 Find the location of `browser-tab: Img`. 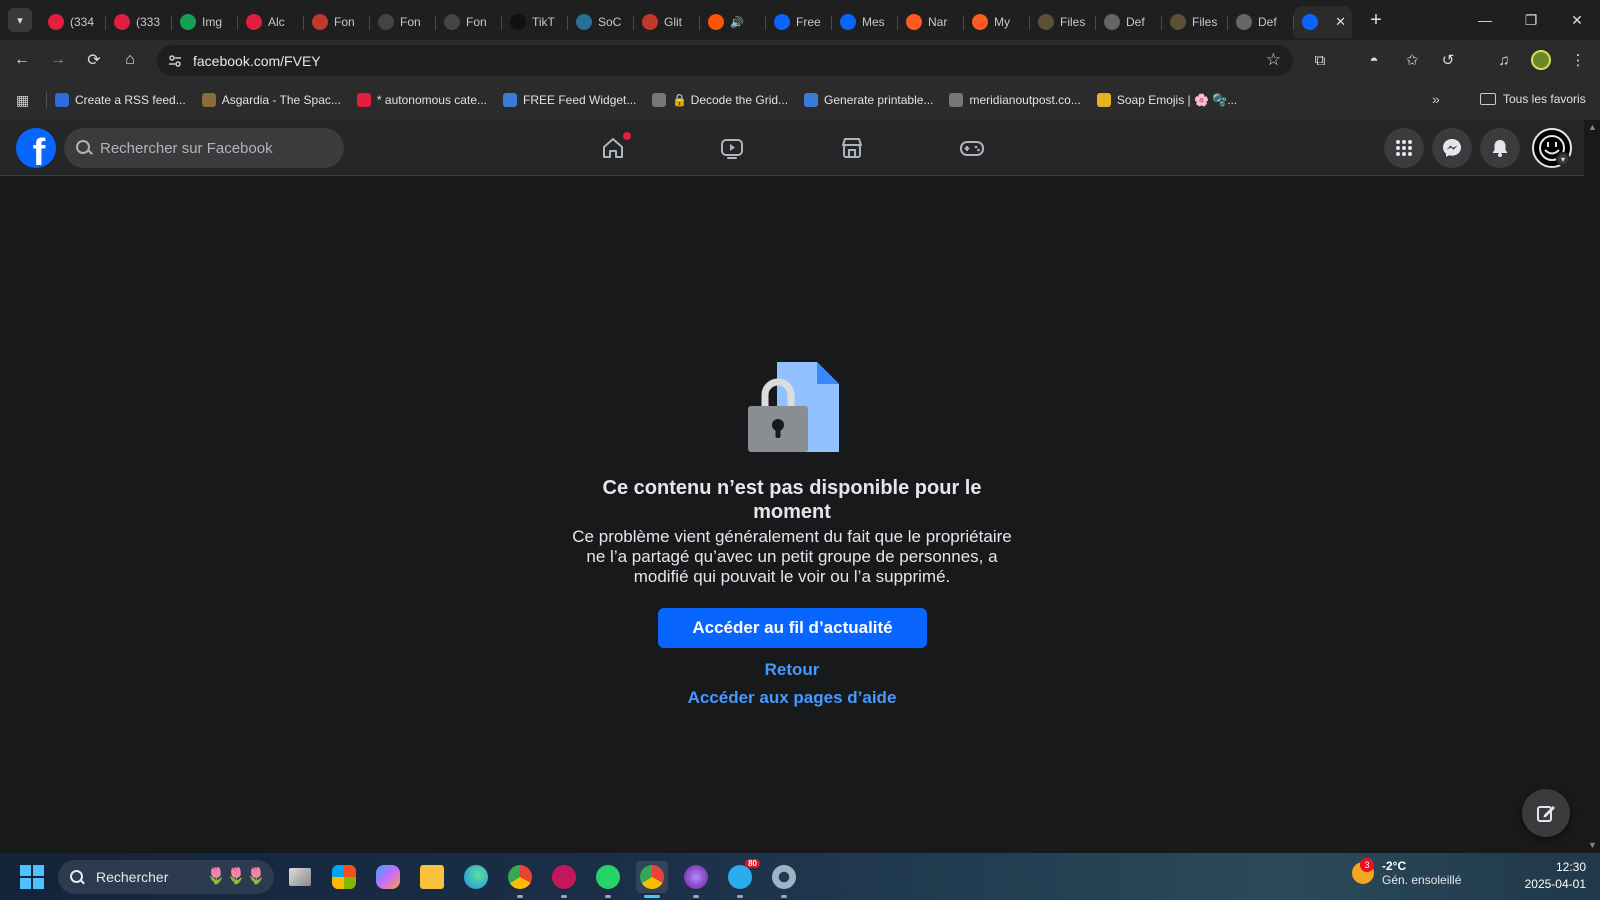

browser-tab: Img is located at coordinates (205, 22).